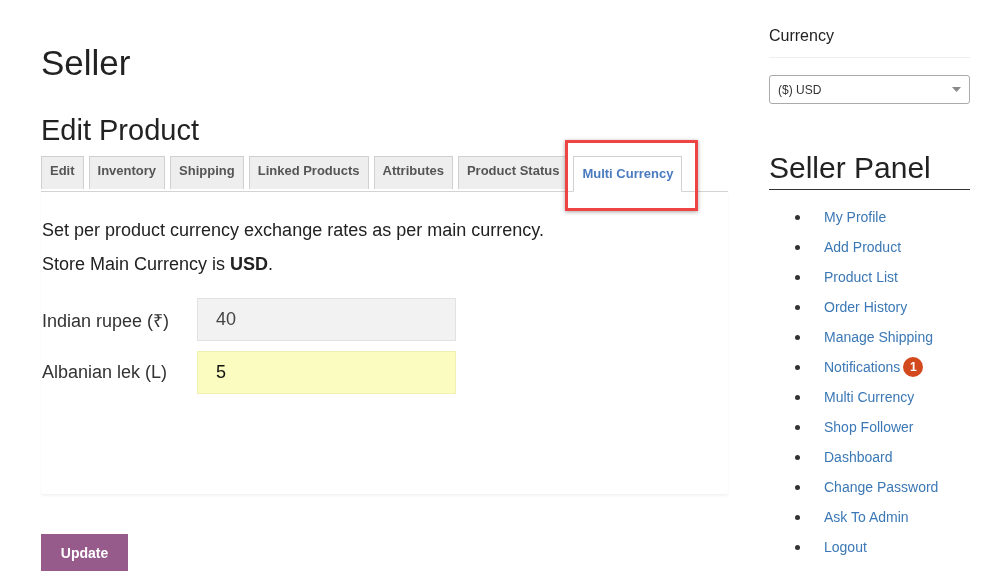 This screenshot has width=1005, height=585. Describe the element at coordinates (413, 172) in the screenshot. I see `tab: Attributes` at that location.